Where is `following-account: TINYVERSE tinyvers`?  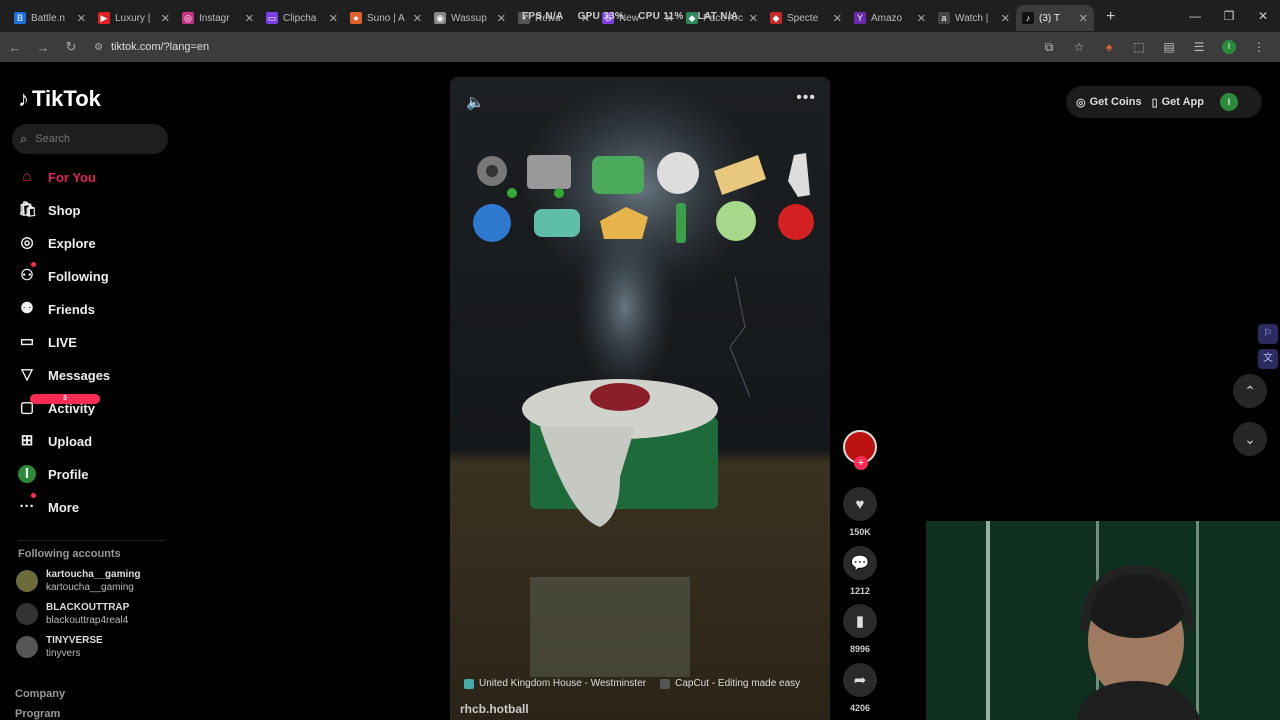
following-account: TINYVERSE tinyvers is located at coordinates (59, 647).